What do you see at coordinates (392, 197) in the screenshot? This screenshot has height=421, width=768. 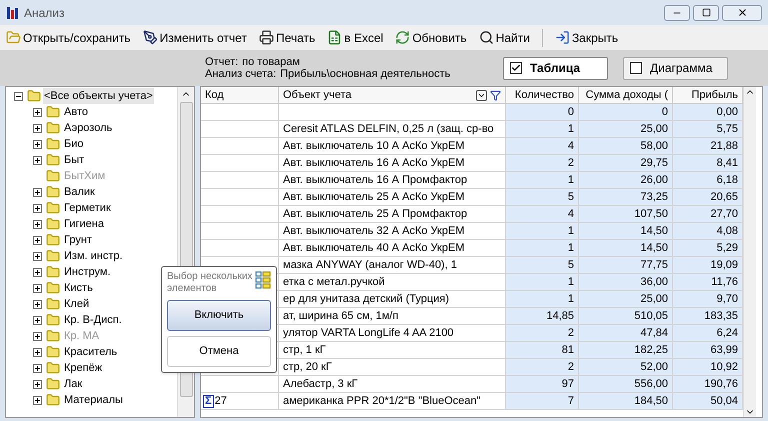 I see `table-cell: Авт. выключатель 25 А АсКо УкрЕМ` at bounding box center [392, 197].